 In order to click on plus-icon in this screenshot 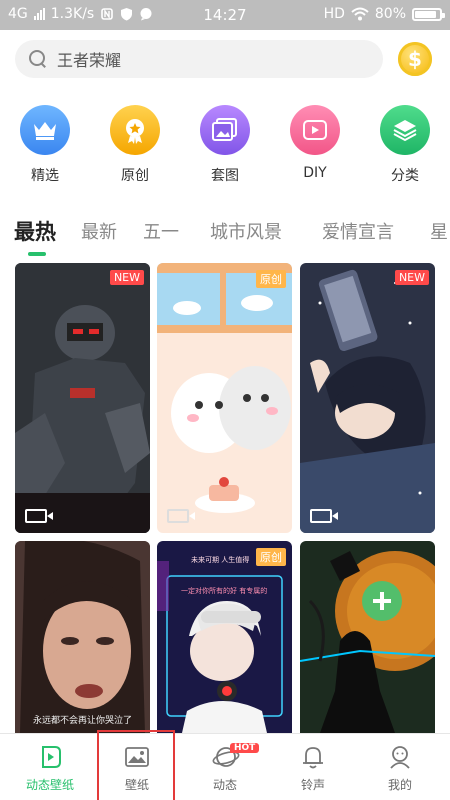, I will do `click(382, 601)`.